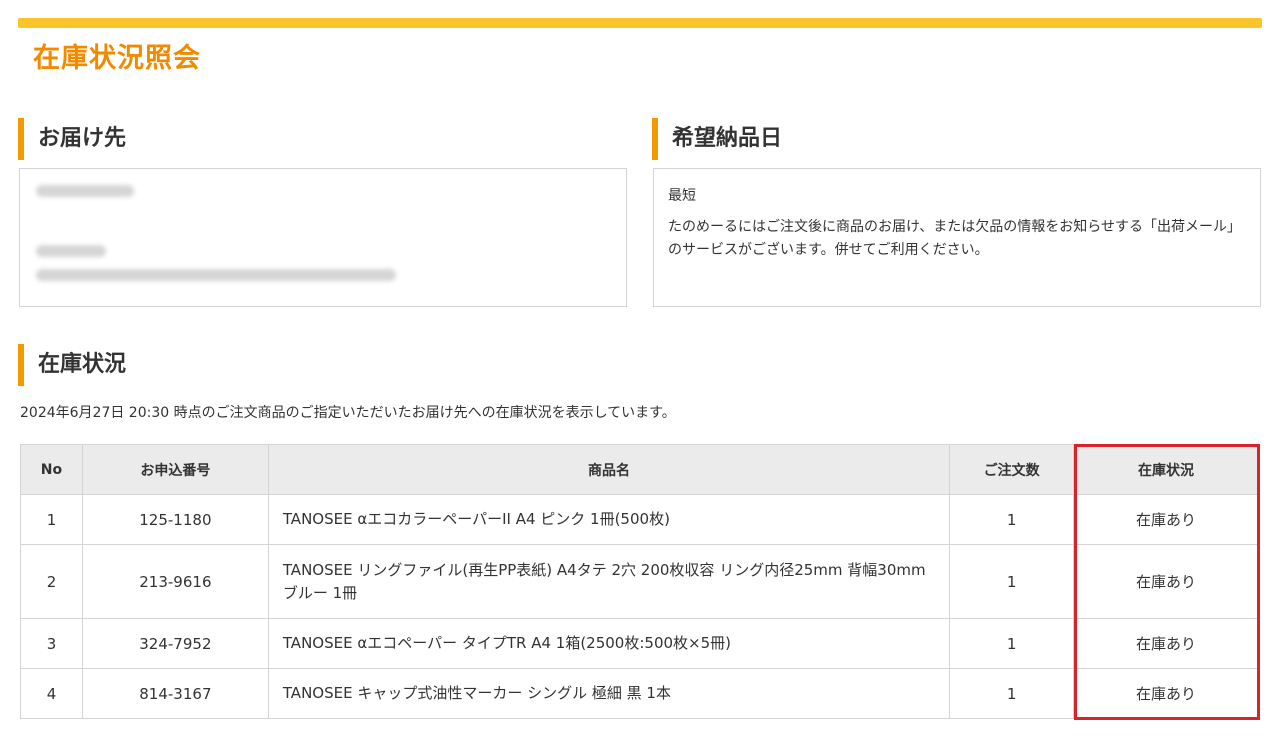 The height and width of the screenshot is (740, 1280). What do you see at coordinates (175, 469) in the screenshot?
I see `column-header-order-number: お申込番号` at bounding box center [175, 469].